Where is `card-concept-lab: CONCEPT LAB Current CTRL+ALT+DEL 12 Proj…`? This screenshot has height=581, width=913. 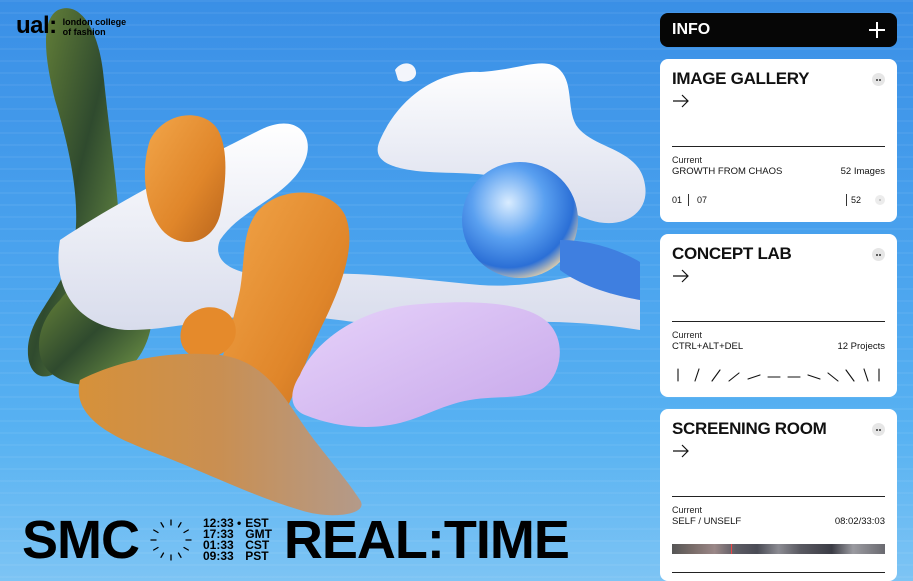 card-concept-lab: CONCEPT LAB Current CTRL+ALT+DEL 12 Proj… is located at coordinates (778, 315).